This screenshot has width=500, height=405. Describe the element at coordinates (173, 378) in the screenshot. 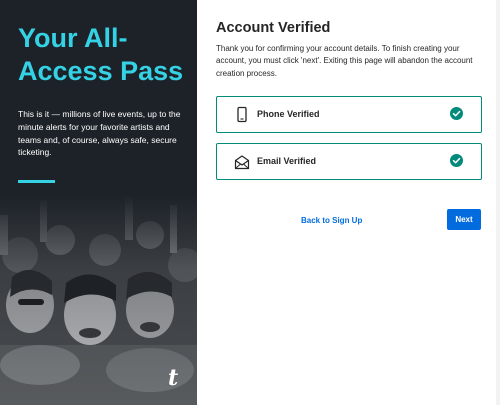

I see `ticketmaster-logo: t` at that location.